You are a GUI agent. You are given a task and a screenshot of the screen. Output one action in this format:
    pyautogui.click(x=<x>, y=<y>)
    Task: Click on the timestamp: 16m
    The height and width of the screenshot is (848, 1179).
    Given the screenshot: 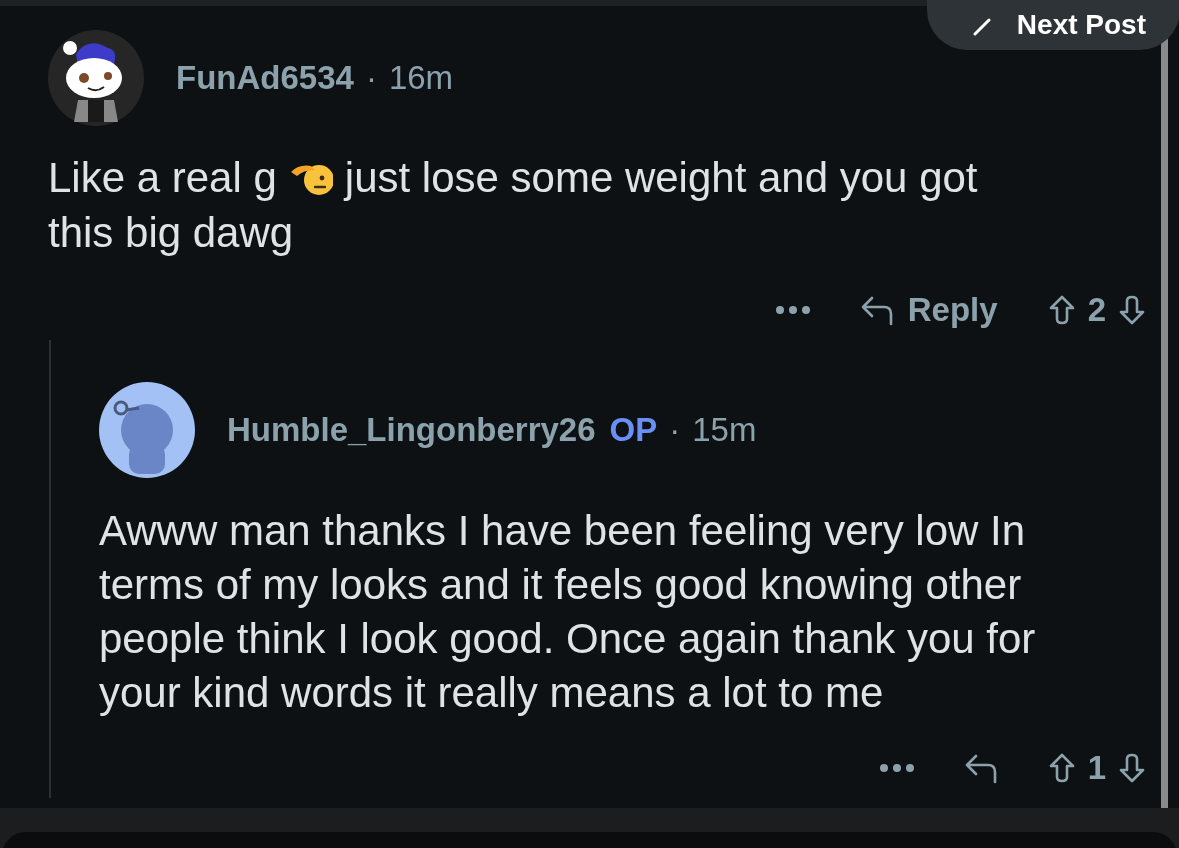 What is the action you would take?
    pyautogui.click(x=421, y=78)
    